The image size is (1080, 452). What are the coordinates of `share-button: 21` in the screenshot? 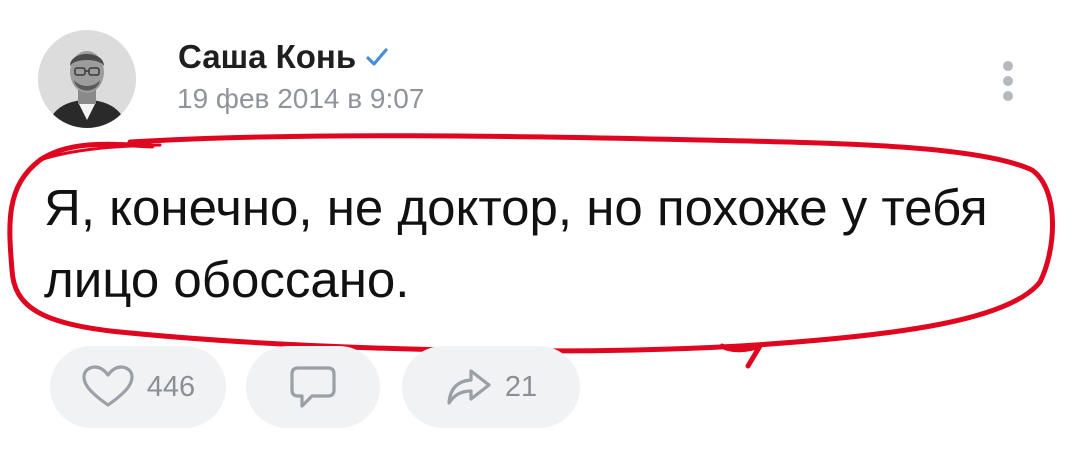 It's located at (491, 387).